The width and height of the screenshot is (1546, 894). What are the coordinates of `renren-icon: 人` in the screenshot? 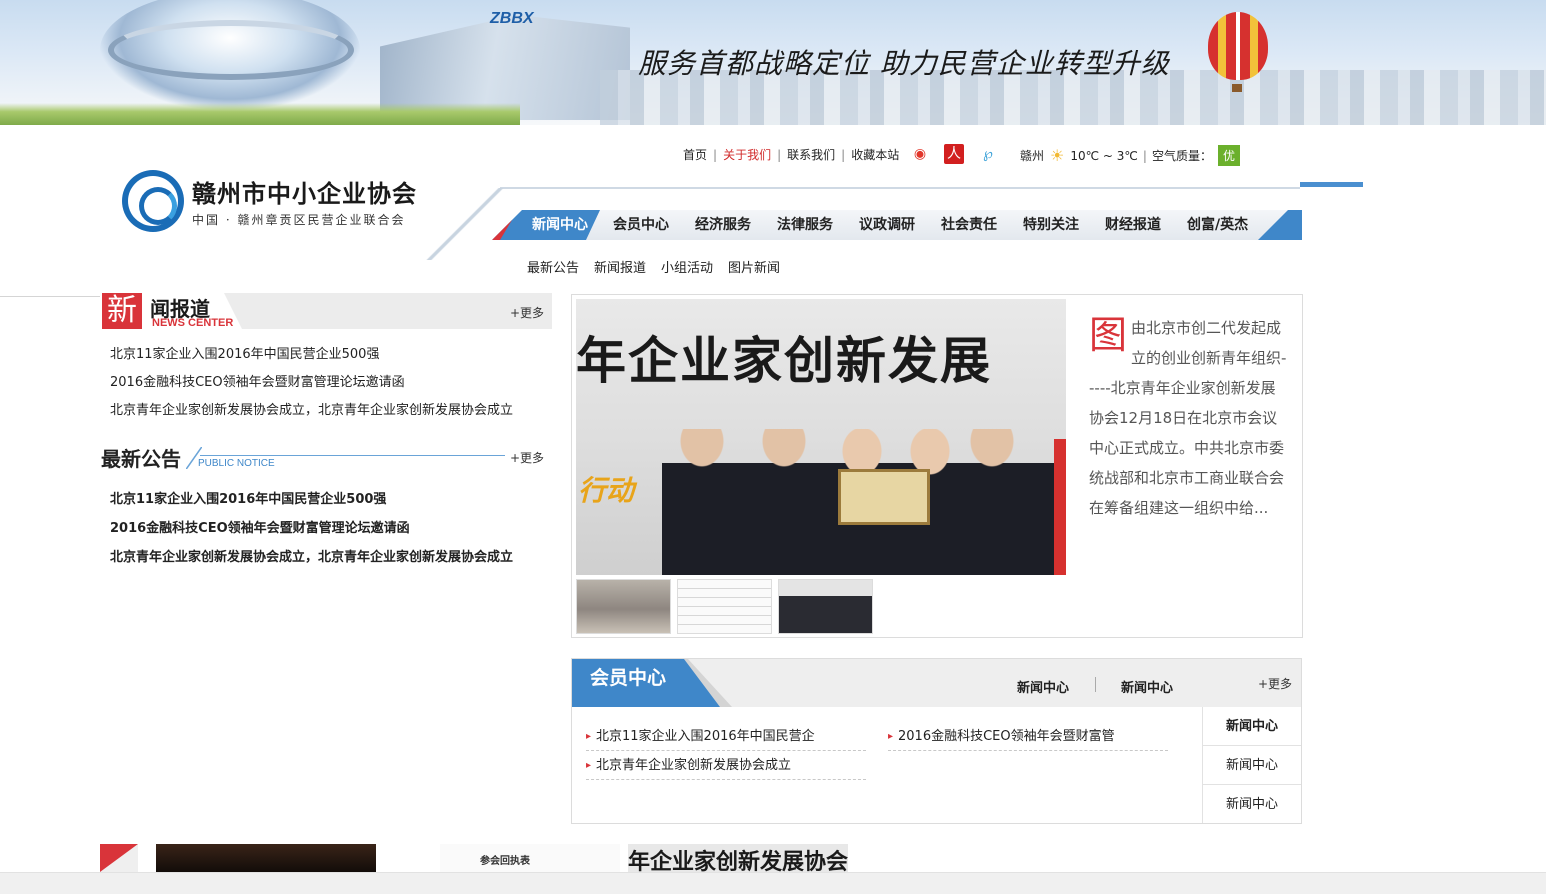 It's located at (954, 154).